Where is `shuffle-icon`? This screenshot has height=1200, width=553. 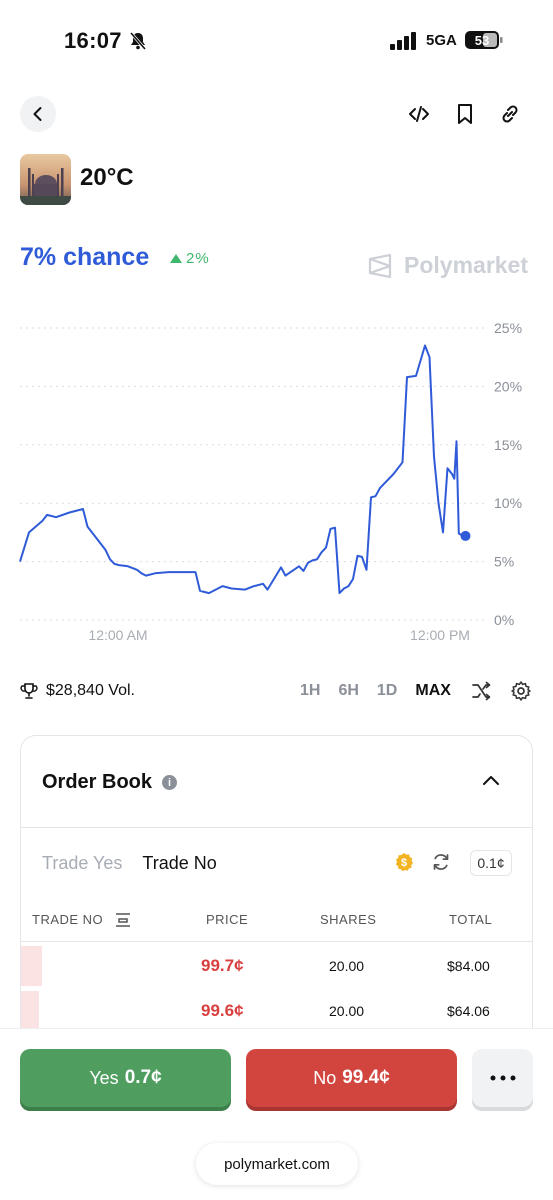
shuffle-icon is located at coordinates (481, 691).